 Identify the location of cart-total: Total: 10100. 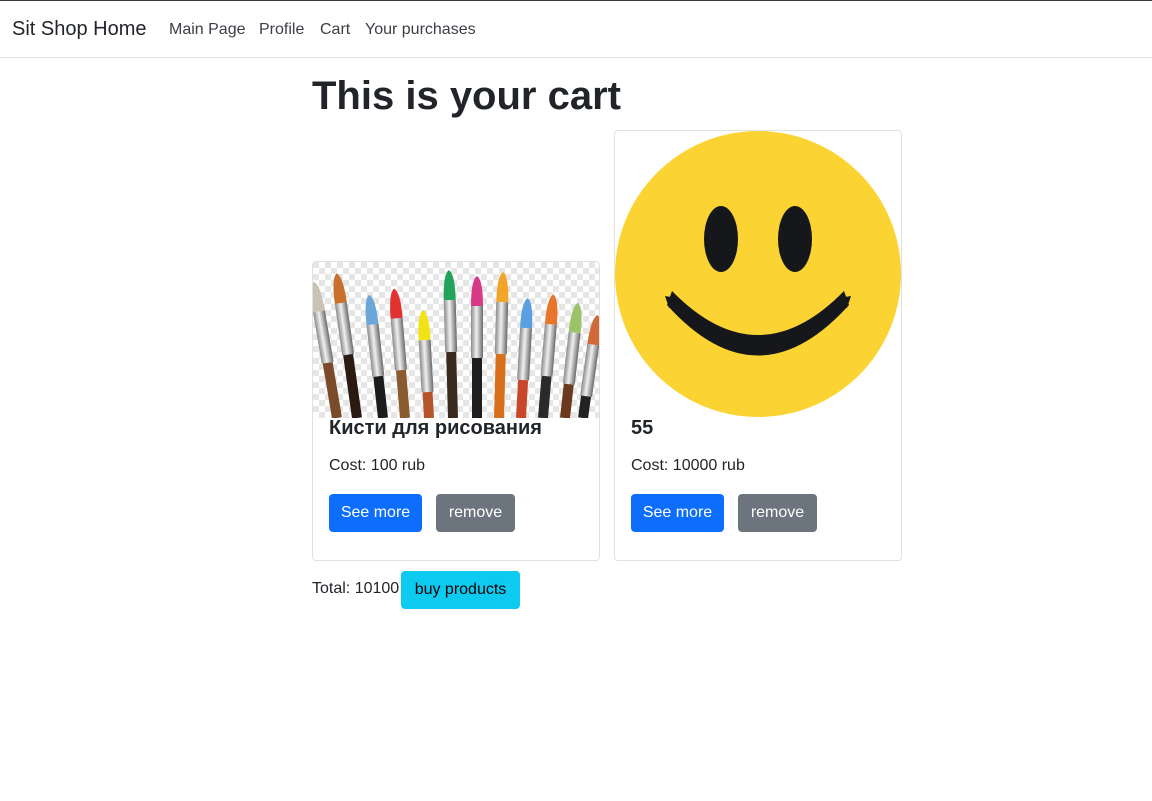
(356, 588).